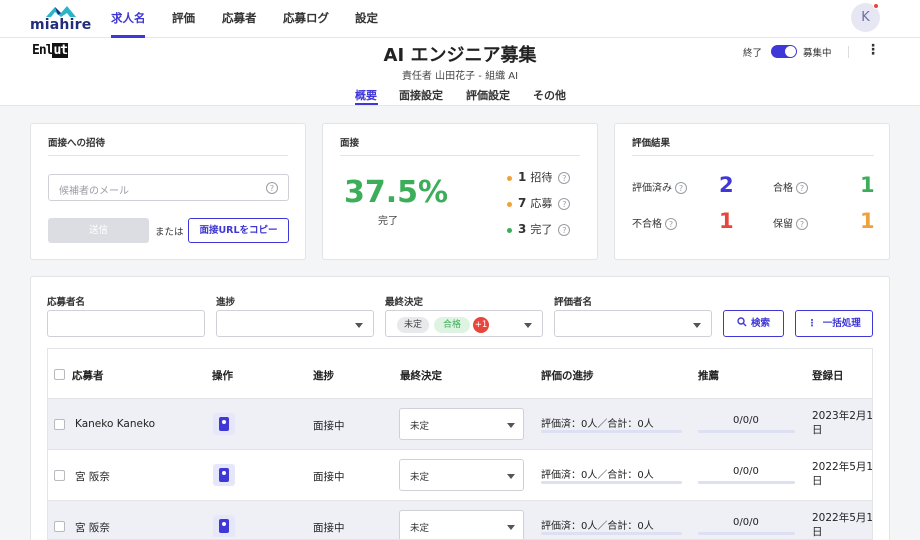 The height and width of the screenshot is (540, 920). I want to click on bulk-action-label: 一括処理, so click(841, 323).